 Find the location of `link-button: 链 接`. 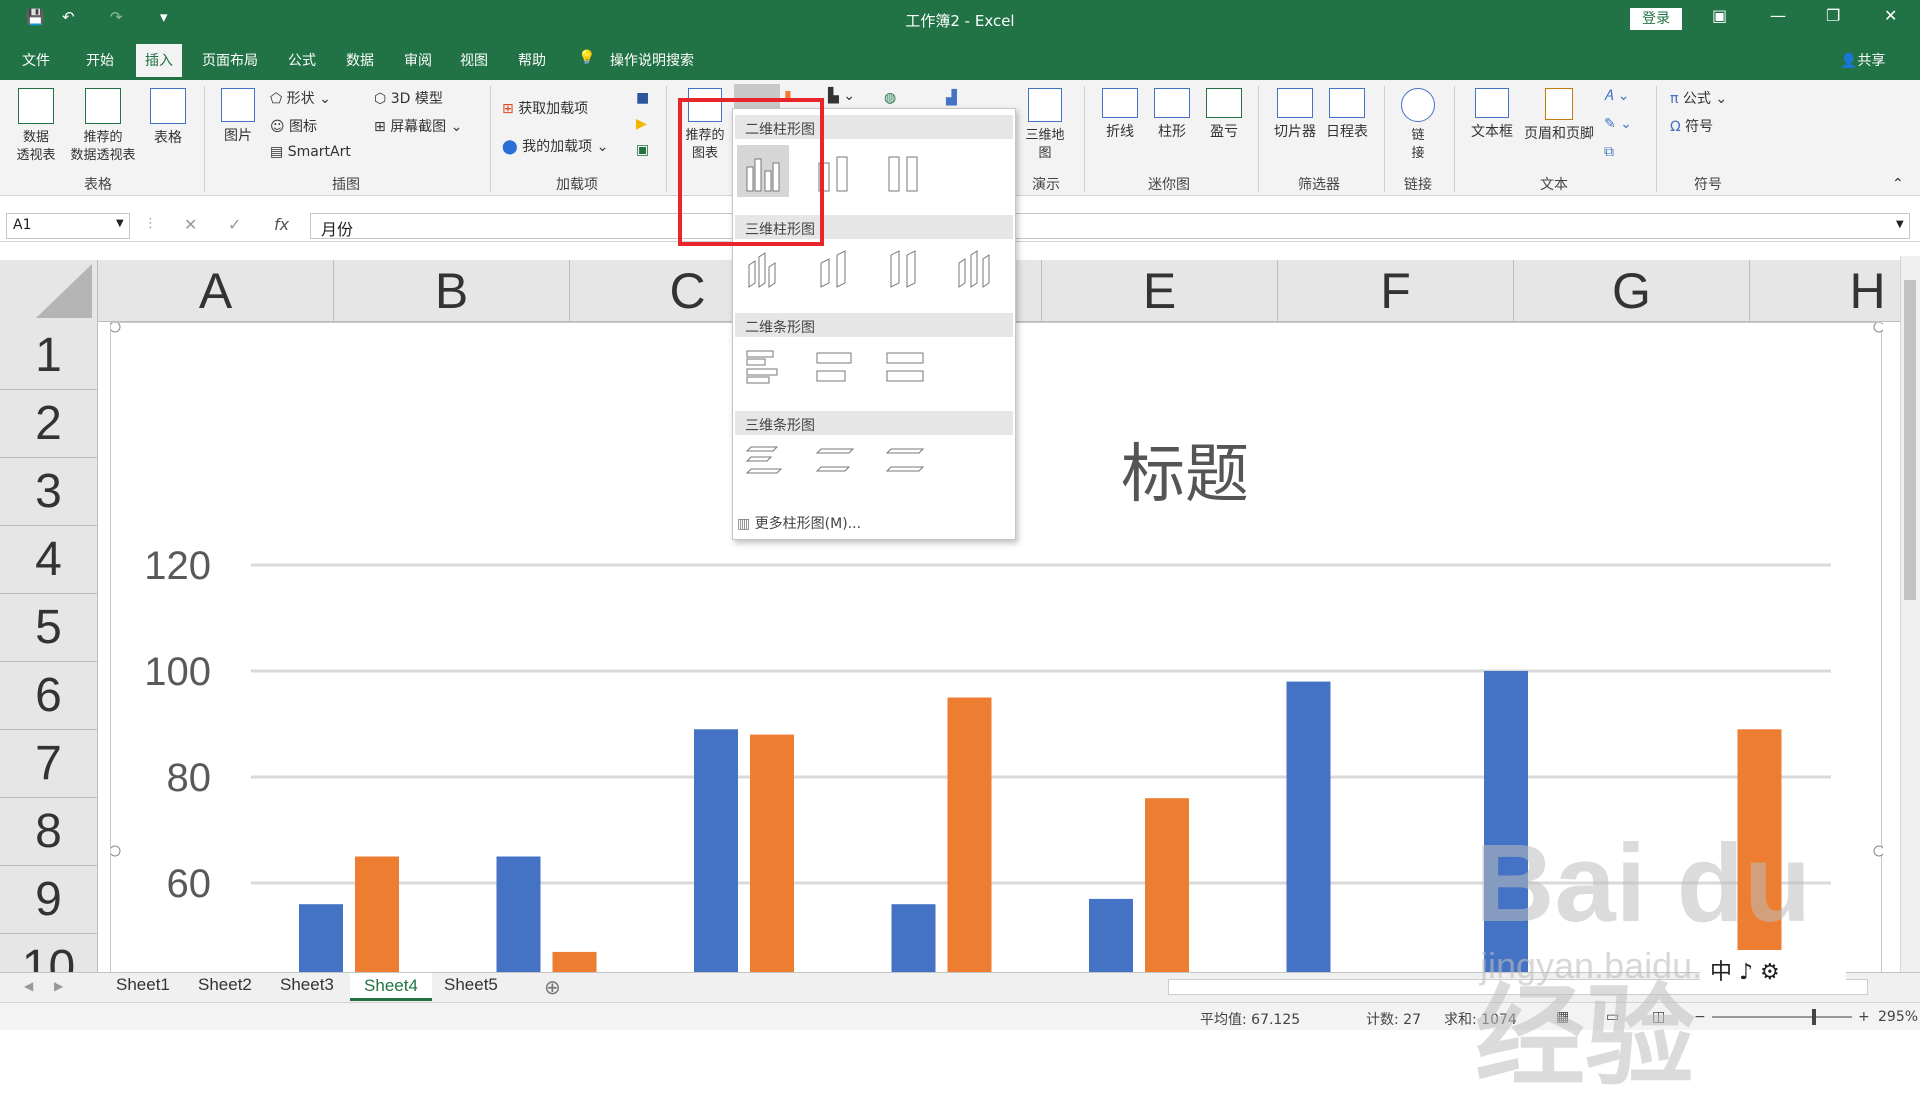

link-button: 链 接 is located at coordinates (1418, 125).